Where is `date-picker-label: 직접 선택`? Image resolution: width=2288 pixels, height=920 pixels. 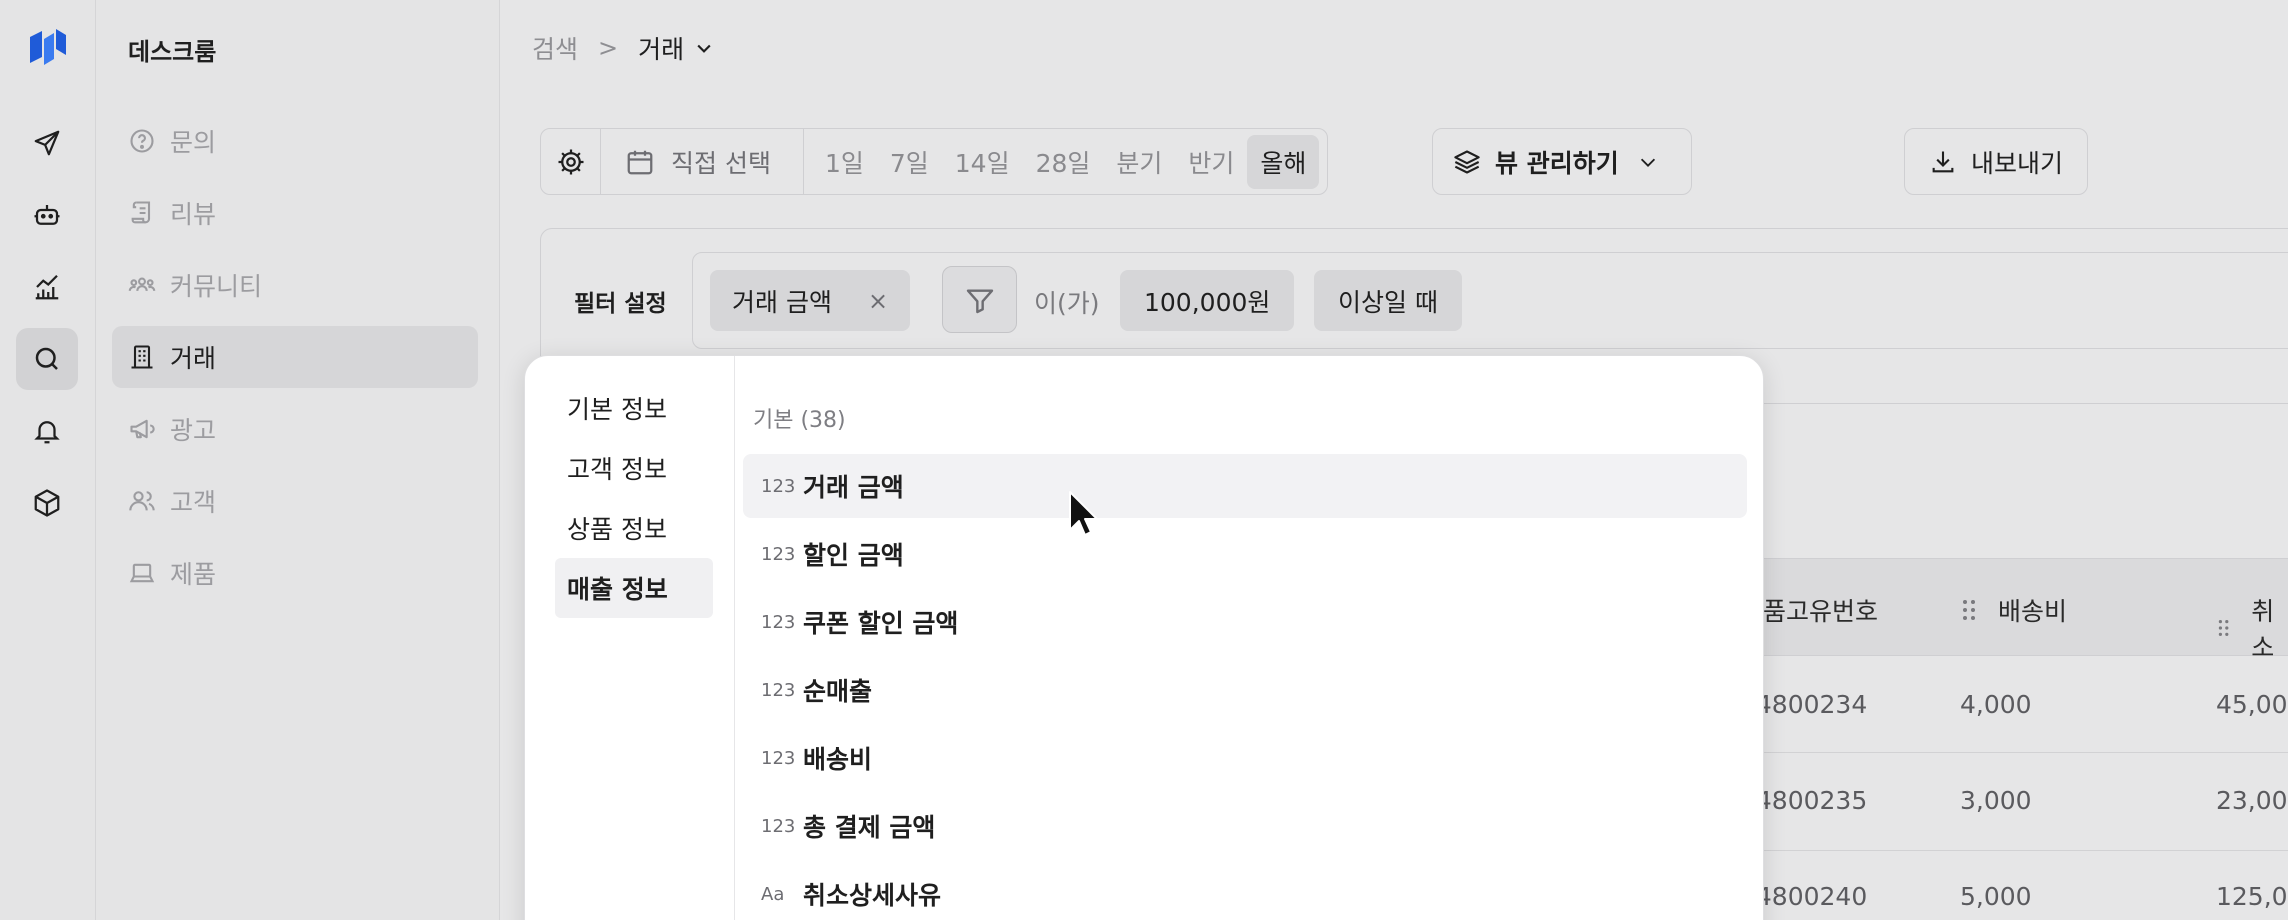
date-picker-label: 직접 선택 is located at coordinates (721, 163).